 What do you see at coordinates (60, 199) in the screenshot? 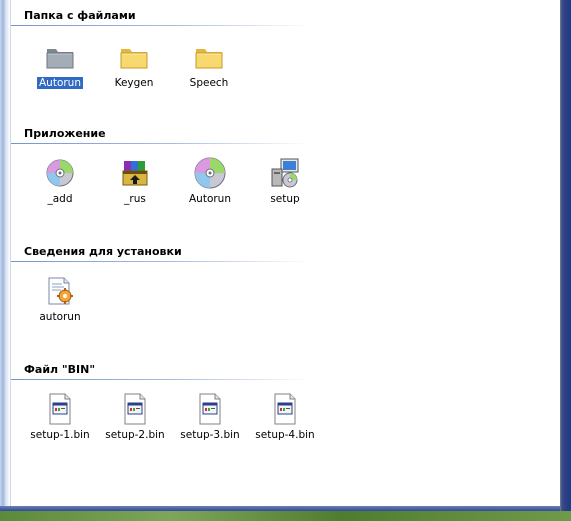
I see `item-label: _add` at bounding box center [60, 199].